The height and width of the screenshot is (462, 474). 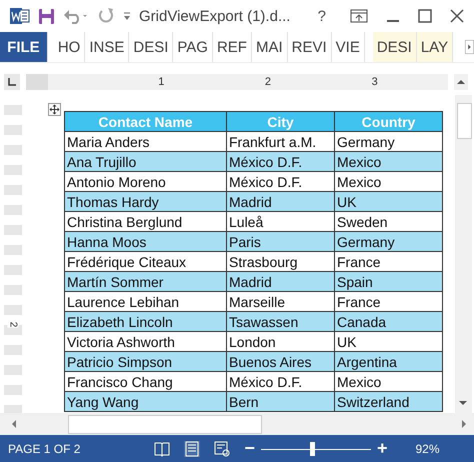 What do you see at coordinates (312, 449) in the screenshot?
I see `zoom-thumb` at bounding box center [312, 449].